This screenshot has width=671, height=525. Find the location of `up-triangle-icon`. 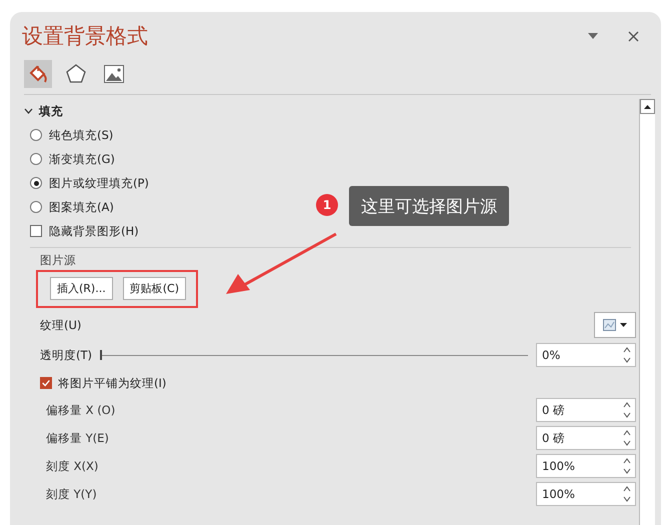

up-triangle-icon is located at coordinates (647, 106).